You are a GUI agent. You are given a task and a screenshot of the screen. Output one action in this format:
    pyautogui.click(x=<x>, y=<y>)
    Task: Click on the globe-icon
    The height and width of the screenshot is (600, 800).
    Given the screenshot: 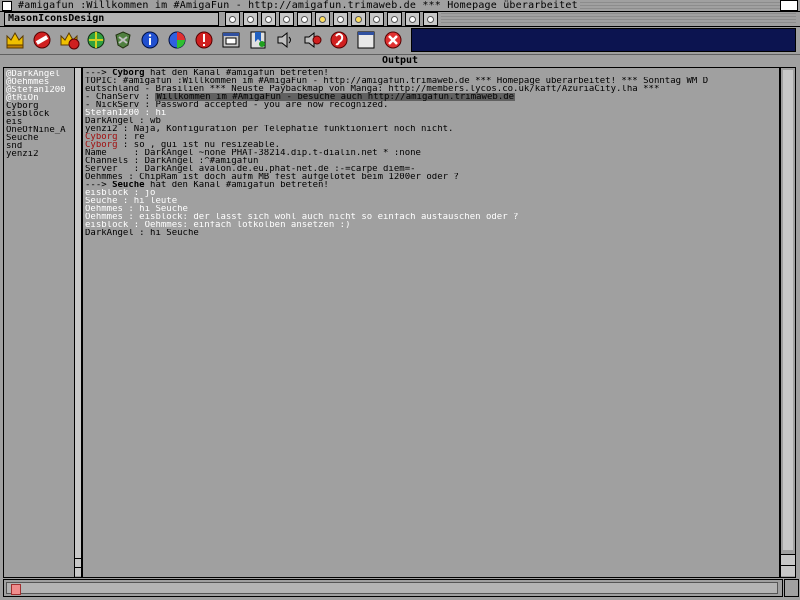 What is the action you would take?
    pyautogui.click(x=96, y=40)
    